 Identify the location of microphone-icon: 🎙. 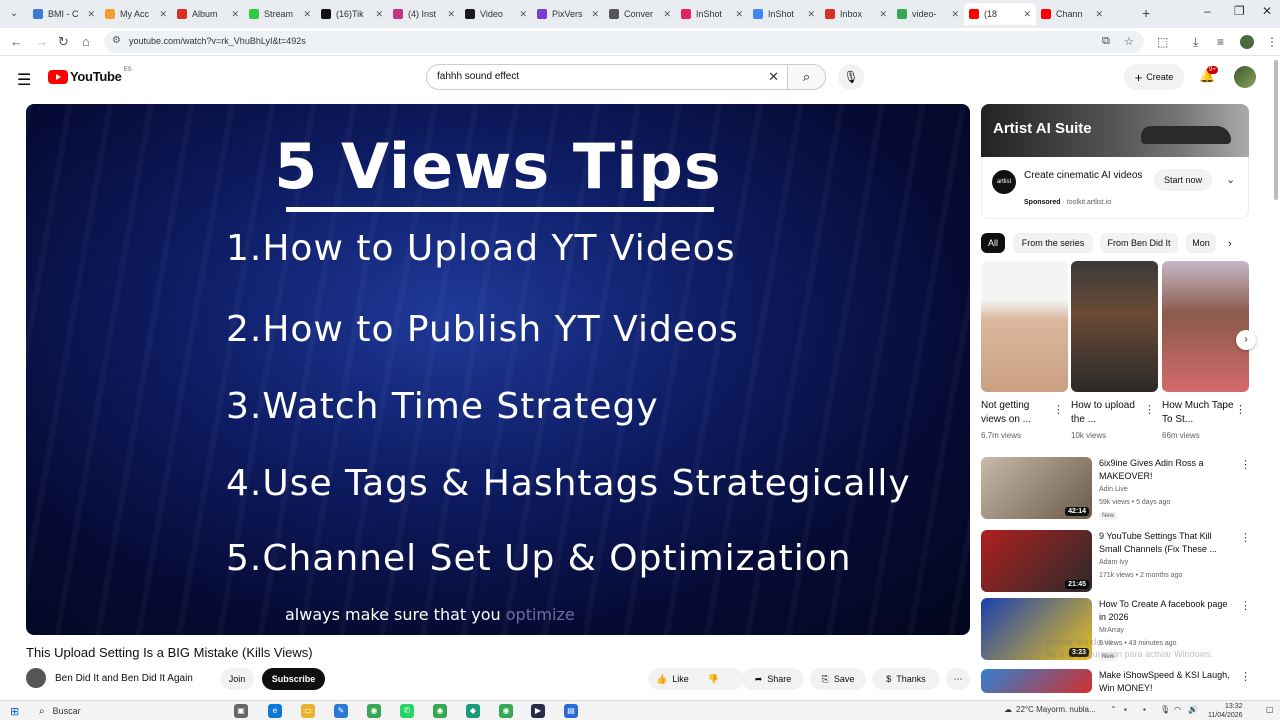
(1165, 709).